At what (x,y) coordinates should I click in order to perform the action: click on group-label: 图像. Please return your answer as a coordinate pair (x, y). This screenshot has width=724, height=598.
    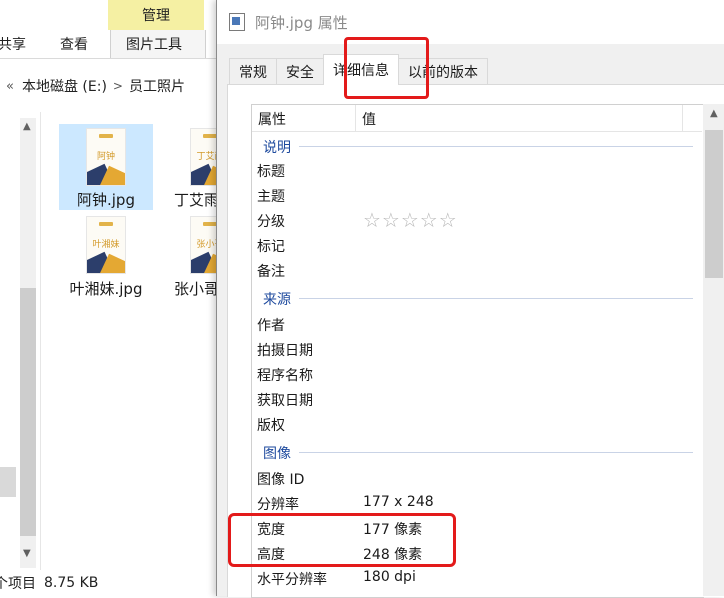
    Looking at the image, I should click on (277, 454).